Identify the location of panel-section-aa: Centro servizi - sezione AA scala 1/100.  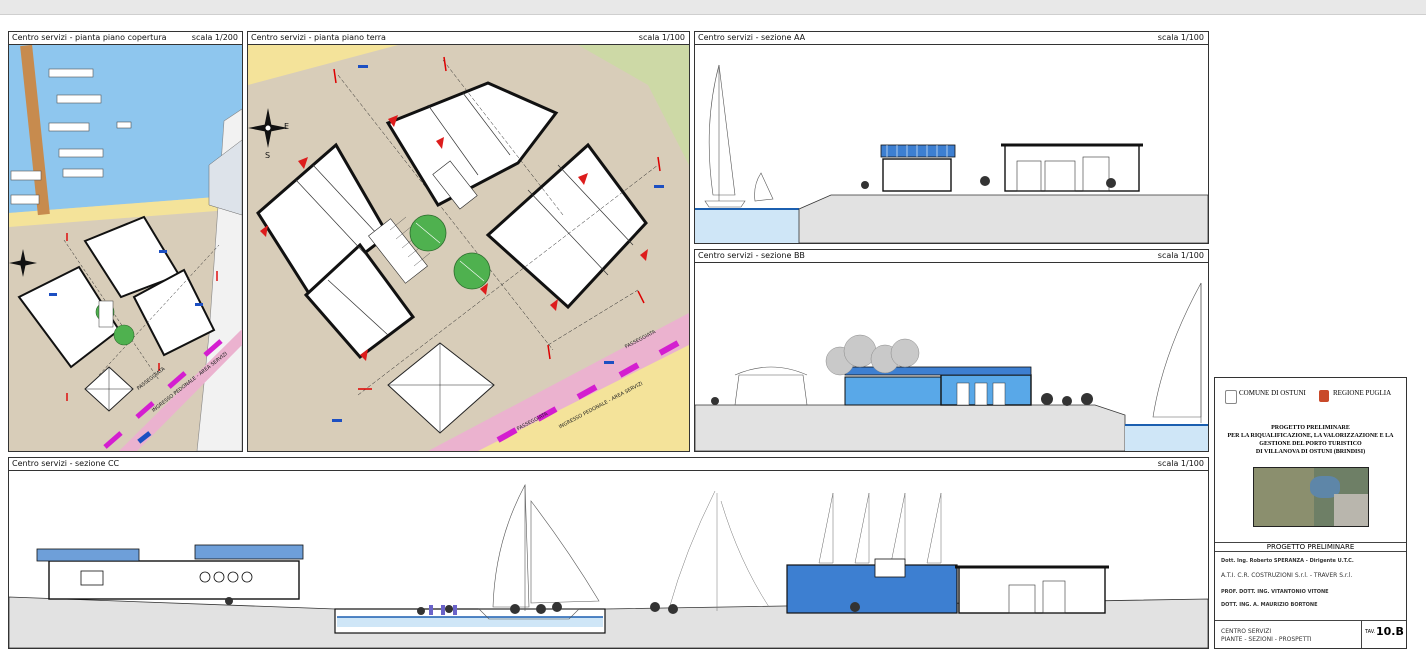
(951, 137).